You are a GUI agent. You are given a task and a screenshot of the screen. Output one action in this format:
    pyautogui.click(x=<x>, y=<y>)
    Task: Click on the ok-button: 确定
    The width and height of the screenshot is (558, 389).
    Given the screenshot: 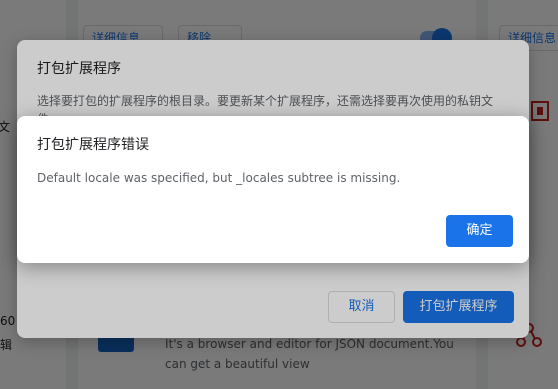 What is the action you would take?
    pyautogui.click(x=479, y=231)
    